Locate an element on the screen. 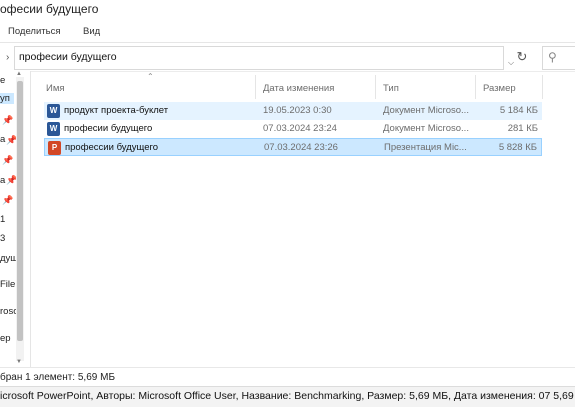  search-icon: ⚲ is located at coordinates (552, 57).